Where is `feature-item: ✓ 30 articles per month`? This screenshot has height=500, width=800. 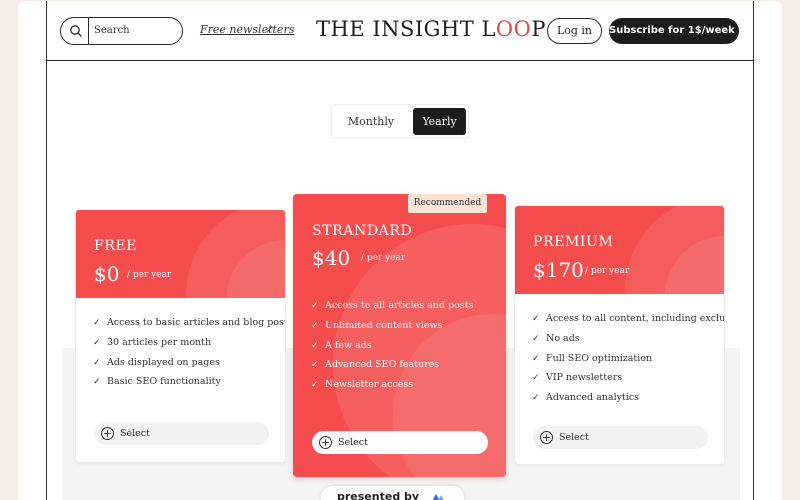
feature-item: ✓ 30 articles per month is located at coordinates (189, 343).